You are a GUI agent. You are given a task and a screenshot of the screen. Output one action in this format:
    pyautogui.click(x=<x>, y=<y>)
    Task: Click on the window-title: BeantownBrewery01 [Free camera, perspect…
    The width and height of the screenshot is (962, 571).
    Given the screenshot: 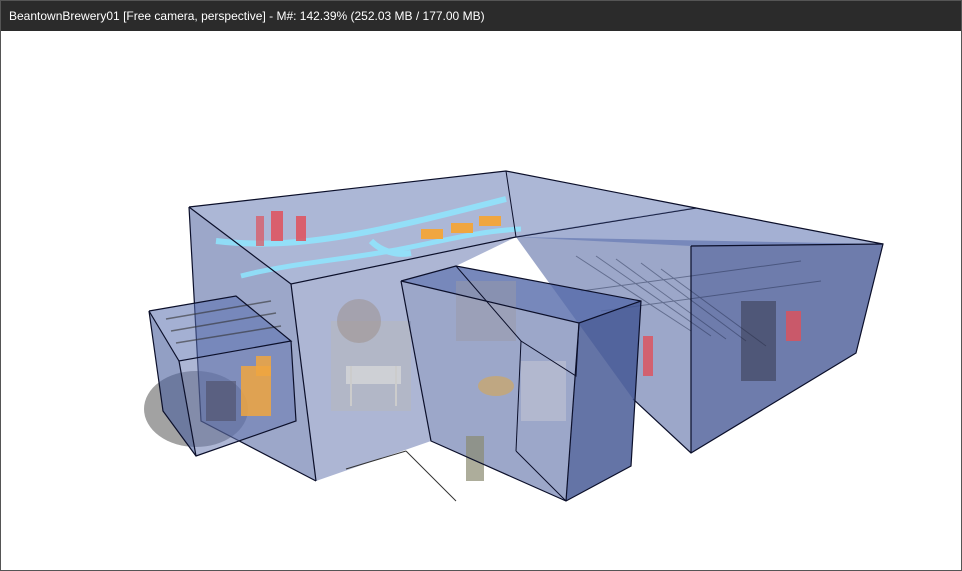 What is the action you would take?
    pyautogui.click(x=247, y=16)
    